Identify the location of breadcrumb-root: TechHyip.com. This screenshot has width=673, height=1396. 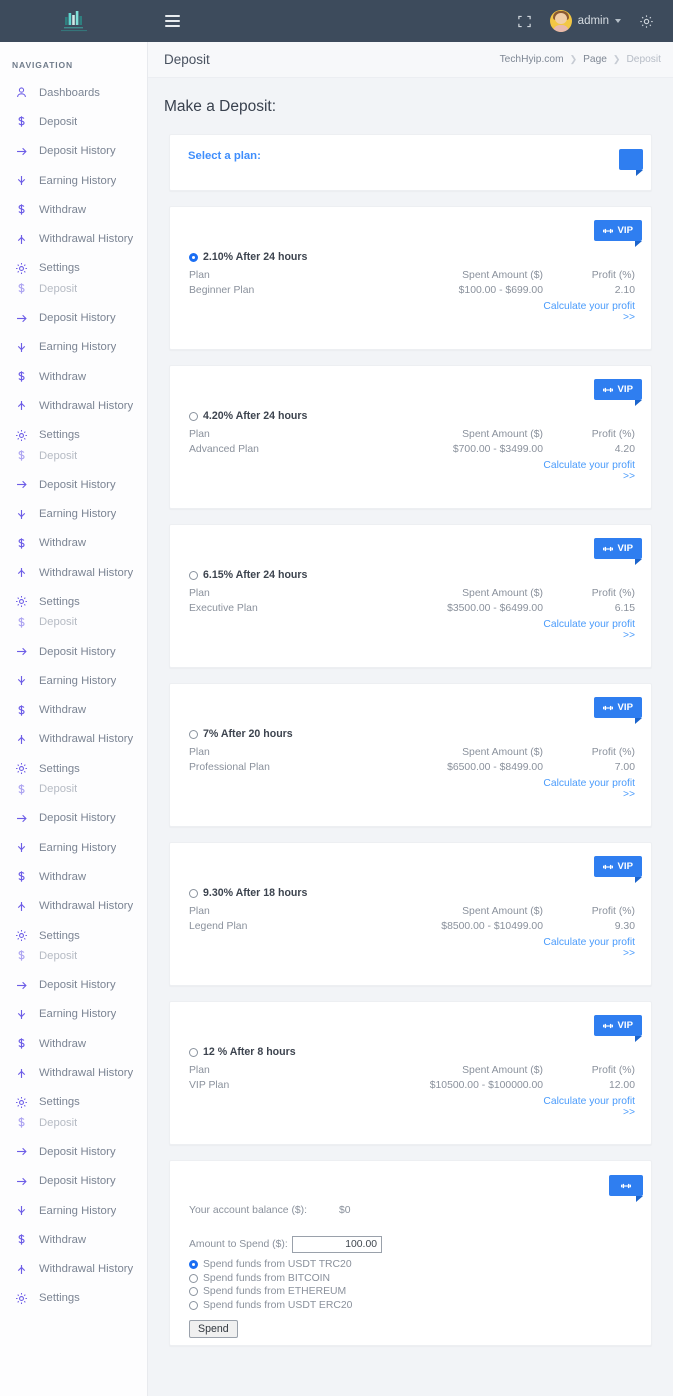
(532, 59).